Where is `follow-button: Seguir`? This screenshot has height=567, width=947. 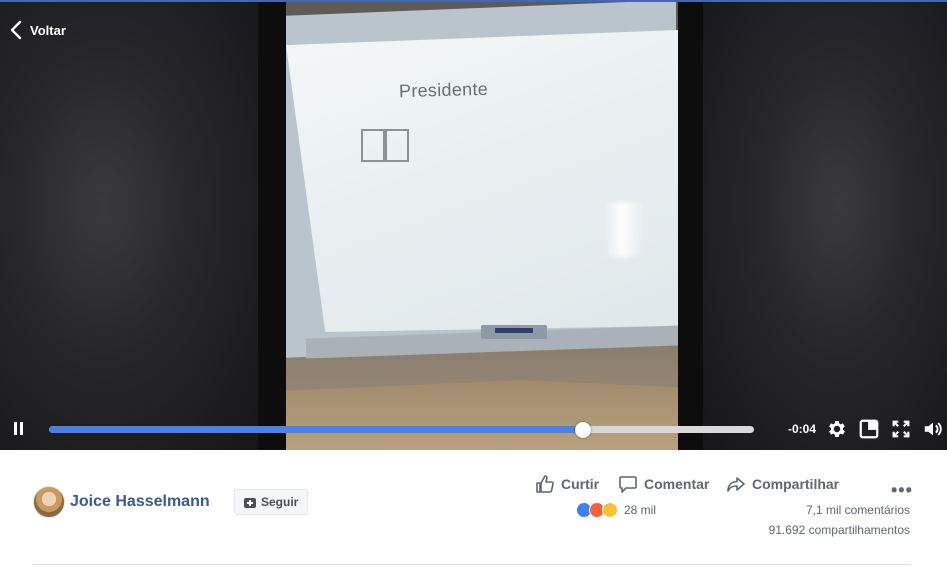
follow-button: Seguir is located at coordinates (271, 502).